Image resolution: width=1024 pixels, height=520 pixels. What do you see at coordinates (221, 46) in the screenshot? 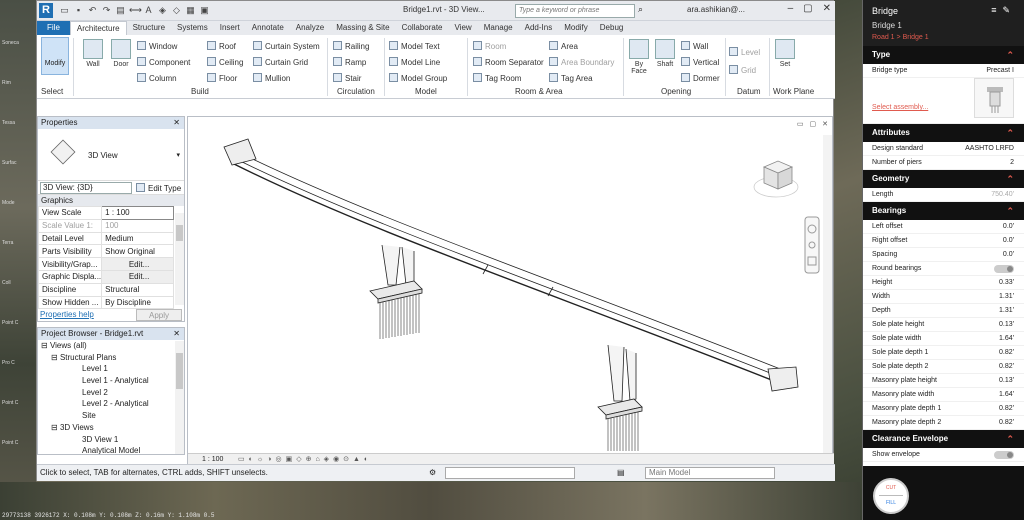
I see `roof-button: Roof` at bounding box center [221, 46].